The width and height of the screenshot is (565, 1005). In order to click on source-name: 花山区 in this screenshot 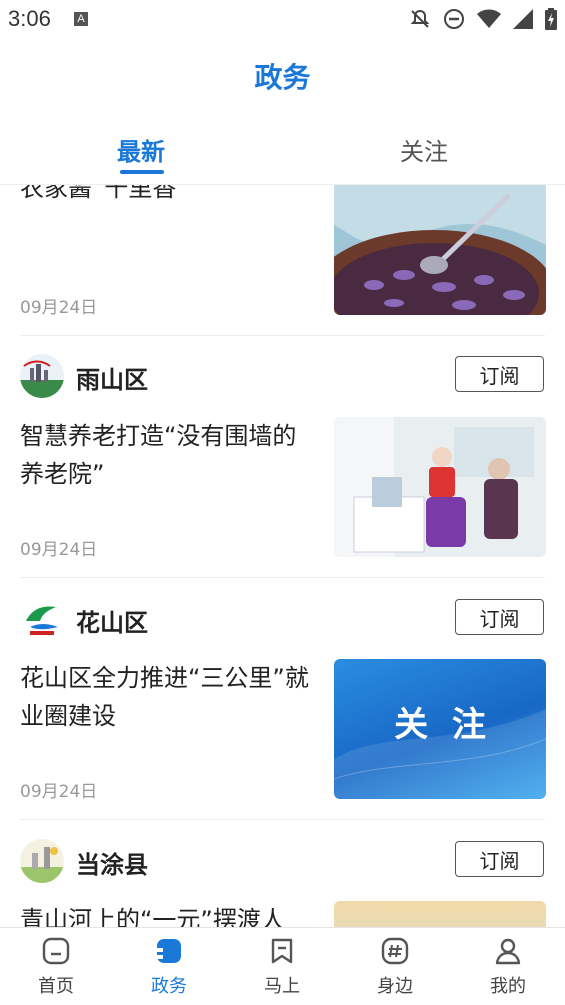, I will do `click(112, 620)`.